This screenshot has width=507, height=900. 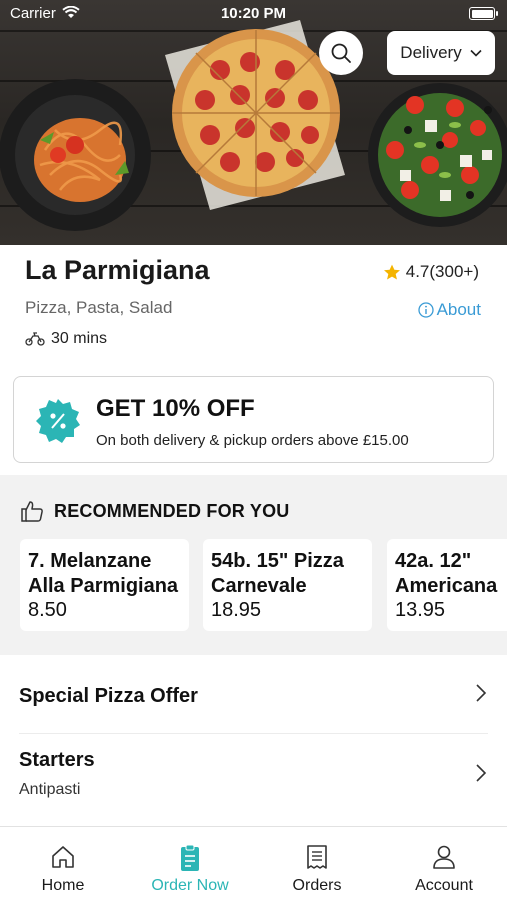 What do you see at coordinates (253, 694) in the screenshot?
I see `menu-category-row: Special Pizza Offer` at bounding box center [253, 694].